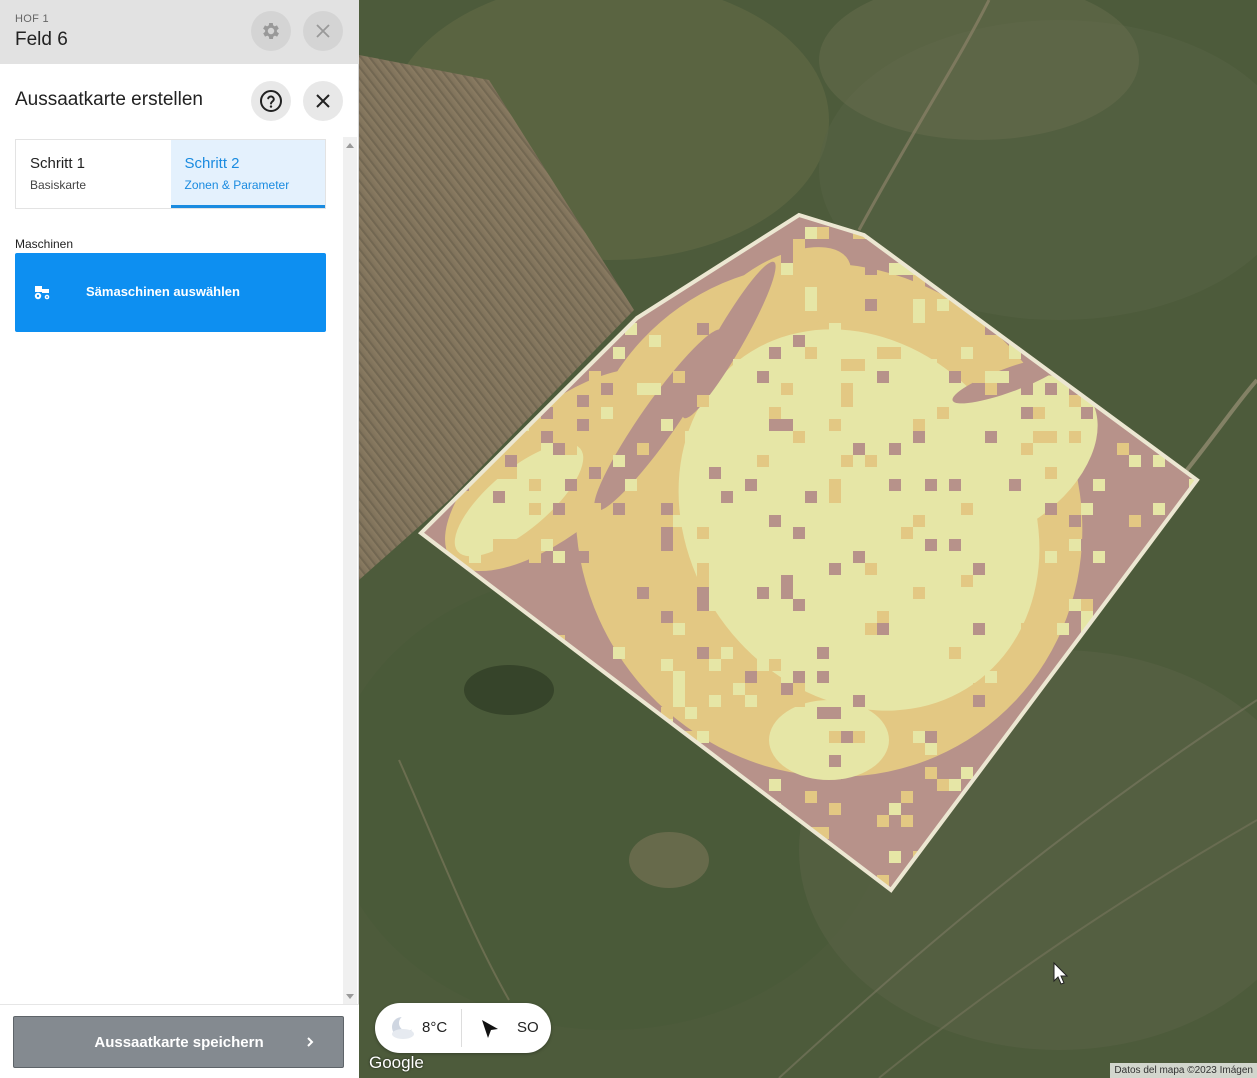 This screenshot has width=1257, height=1078. Describe the element at coordinates (271, 31) in the screenshot. I see `settings-button` at that location.